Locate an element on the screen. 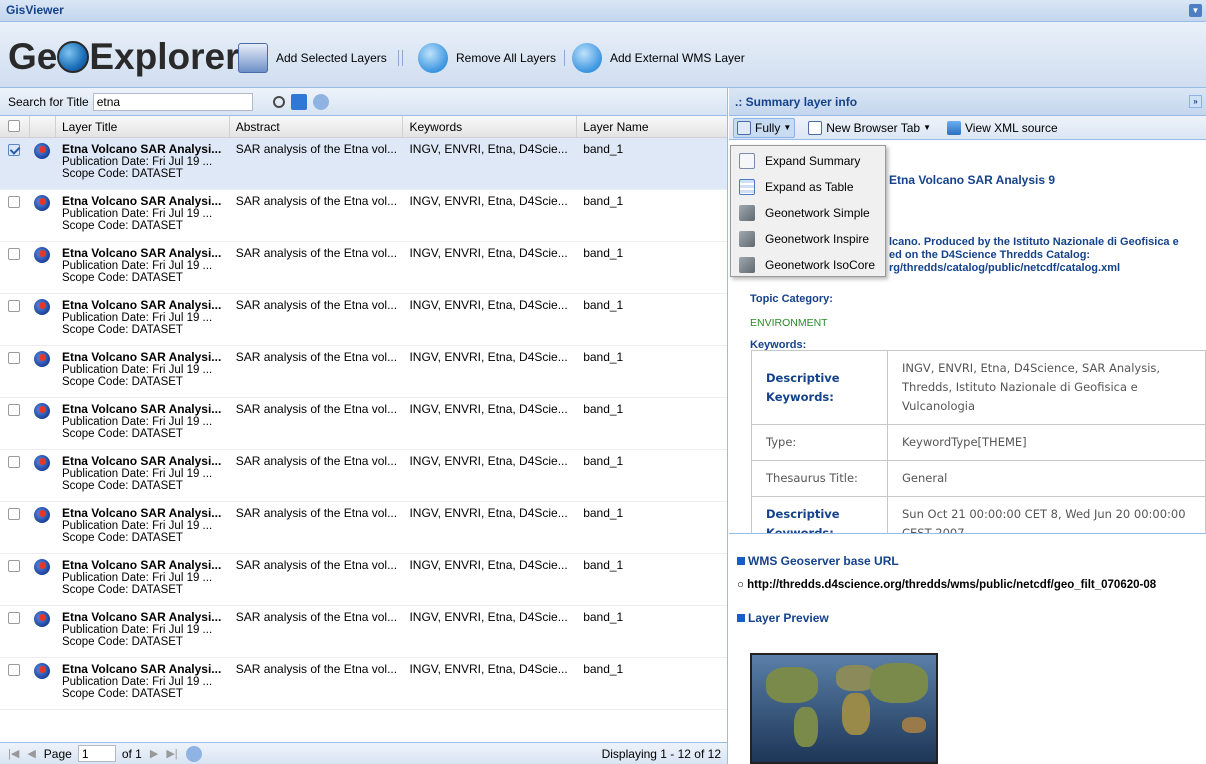 The image size is (1206, 764). geoexplorer-logo: Ge Explorer is located at coordinates (124, 56).